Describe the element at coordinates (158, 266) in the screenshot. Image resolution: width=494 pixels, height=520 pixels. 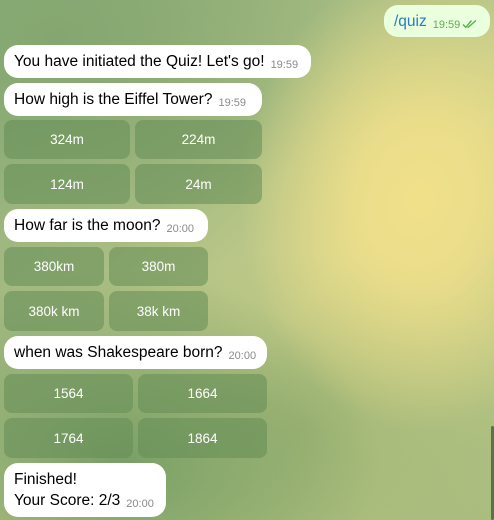
I see `answer-button-380m: 380m` at that location.